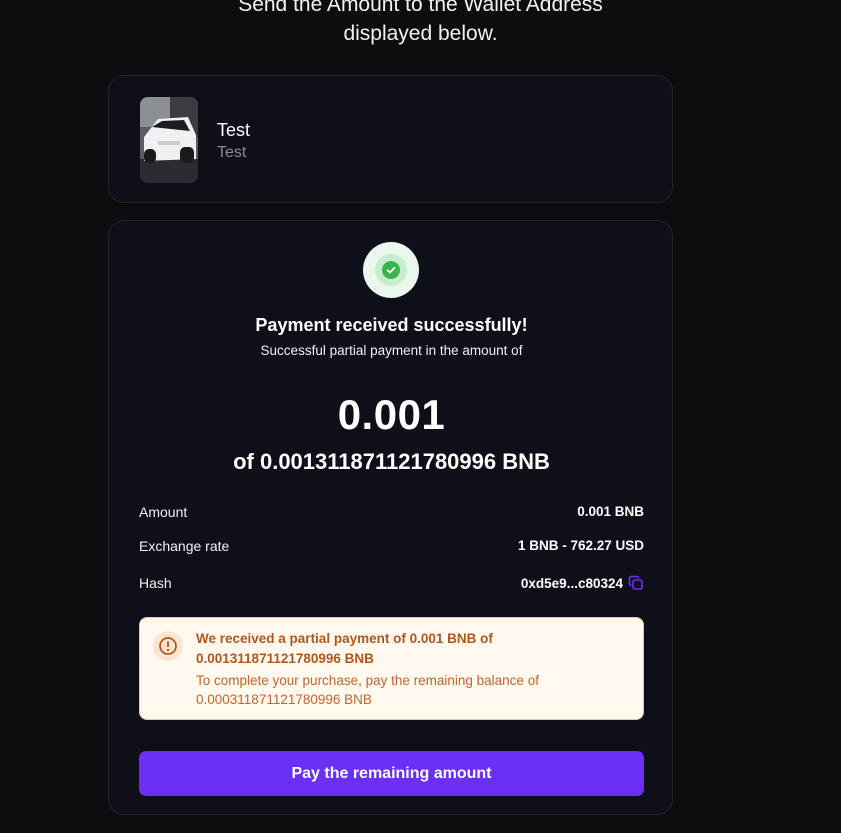  Describe the element at coordinates (391, 270) in the screenshot. I see `check-circle-icon` at that location.